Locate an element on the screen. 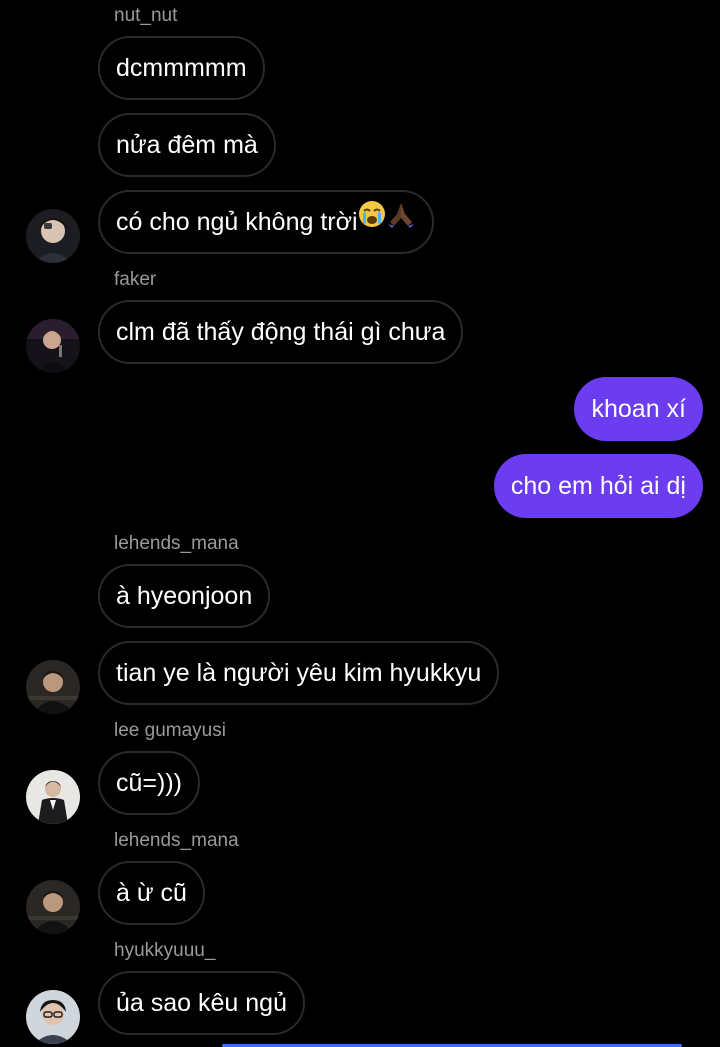 The width and height of the screenshot is (720, 1047). message-bubble: à hyeonjoon is located at coordinates (184, 596).